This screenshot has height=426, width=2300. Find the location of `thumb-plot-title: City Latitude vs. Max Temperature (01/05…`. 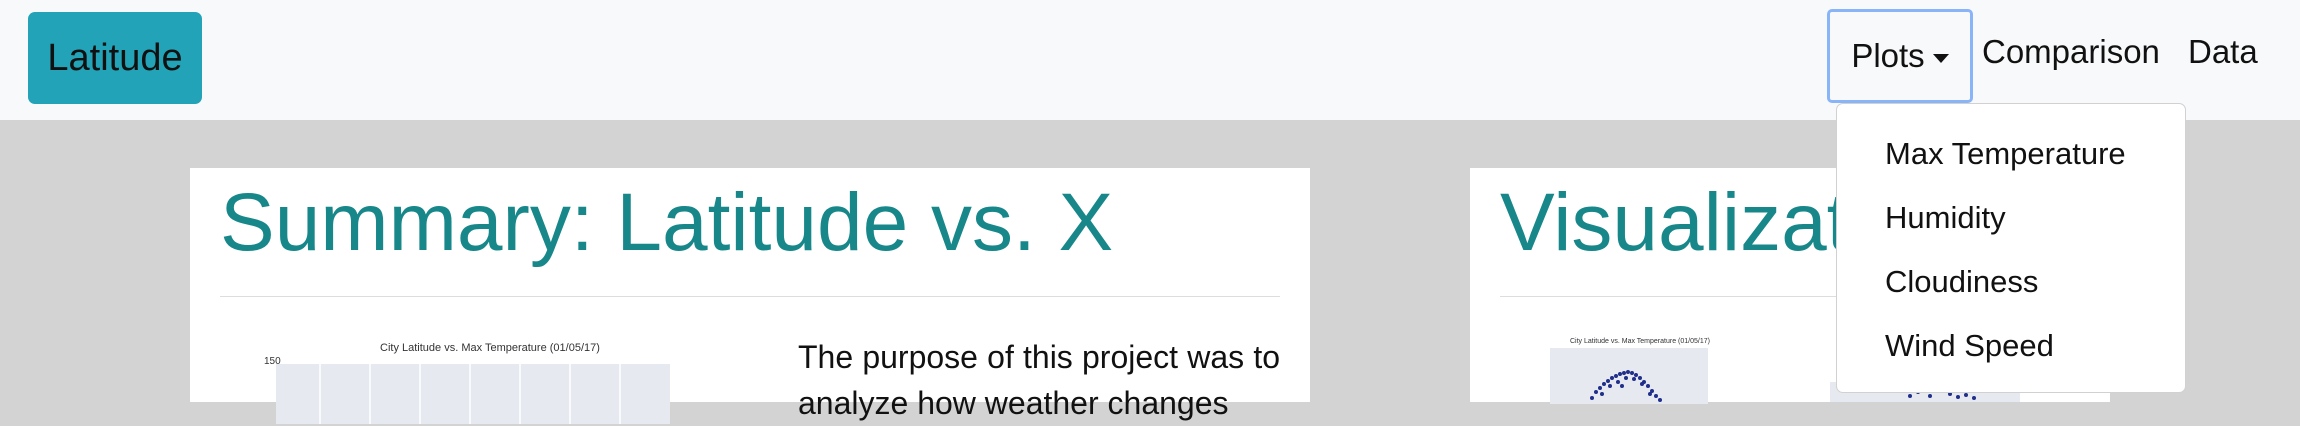

thumb-plot-title: City Latitude vs. Max Temperature (01/05… is located at coordinates (490, 348).